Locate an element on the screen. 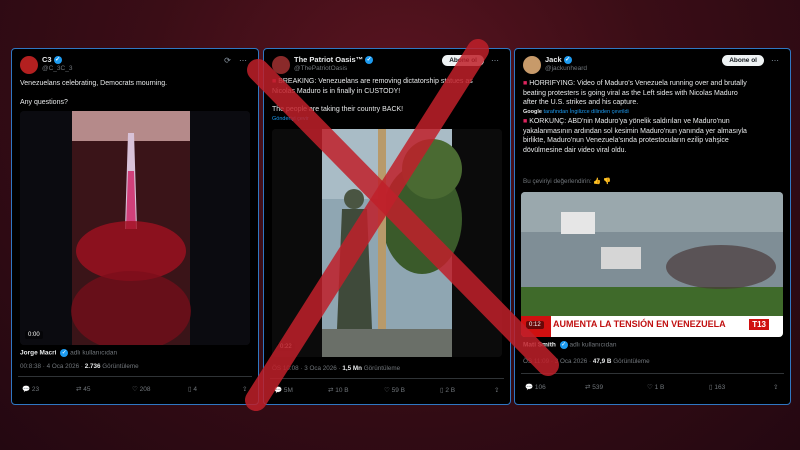 This screenshot has width=800, height=450. bookmark-button: ▯ 2 B is located at coordinates (447, 390).